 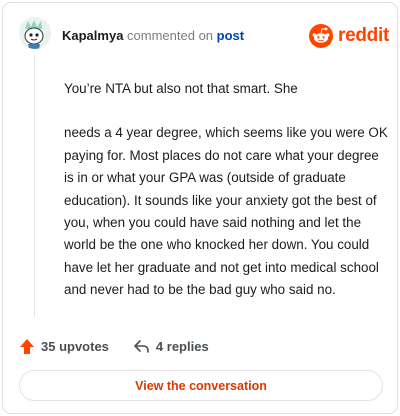 I want to click on reddit-wordmark: reddit, so click(x=363, y=35).